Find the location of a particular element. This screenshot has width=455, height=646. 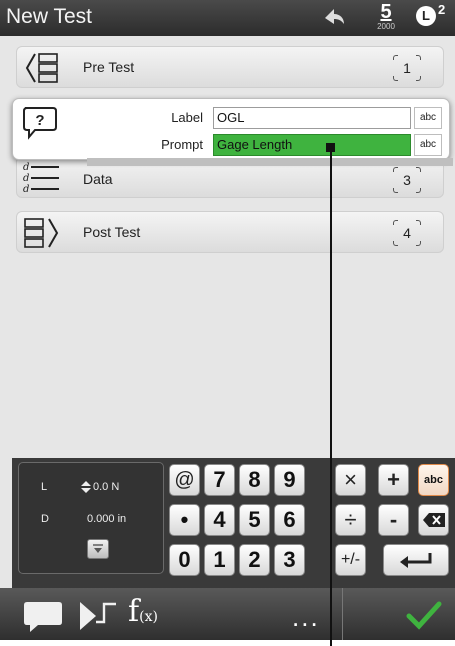

row-post-test: Post Test 4 is located at coordinates (230, 232).